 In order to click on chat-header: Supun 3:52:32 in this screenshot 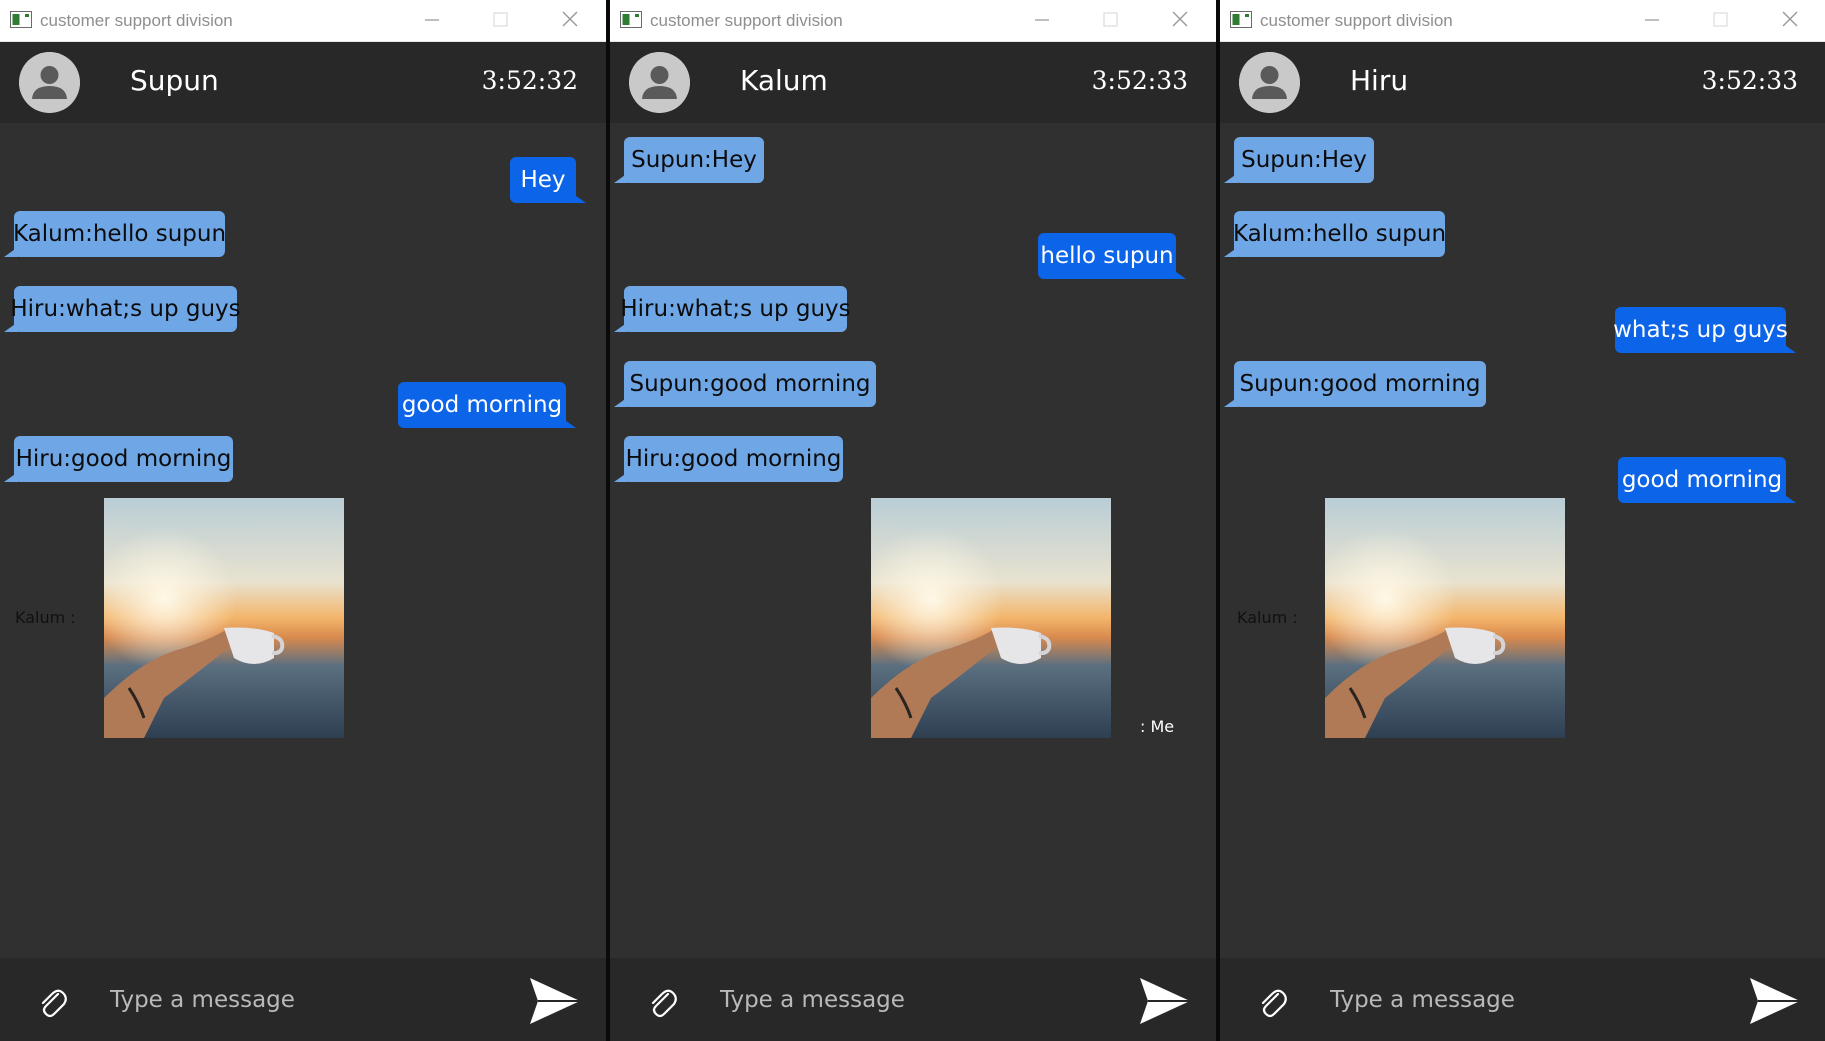, I will do `click(303, 82)`.